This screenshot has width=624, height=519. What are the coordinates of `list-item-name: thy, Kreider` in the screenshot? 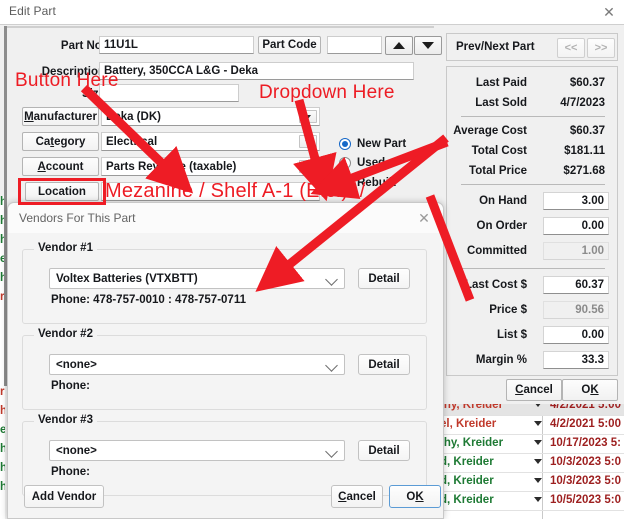 It's located at (472, 443).